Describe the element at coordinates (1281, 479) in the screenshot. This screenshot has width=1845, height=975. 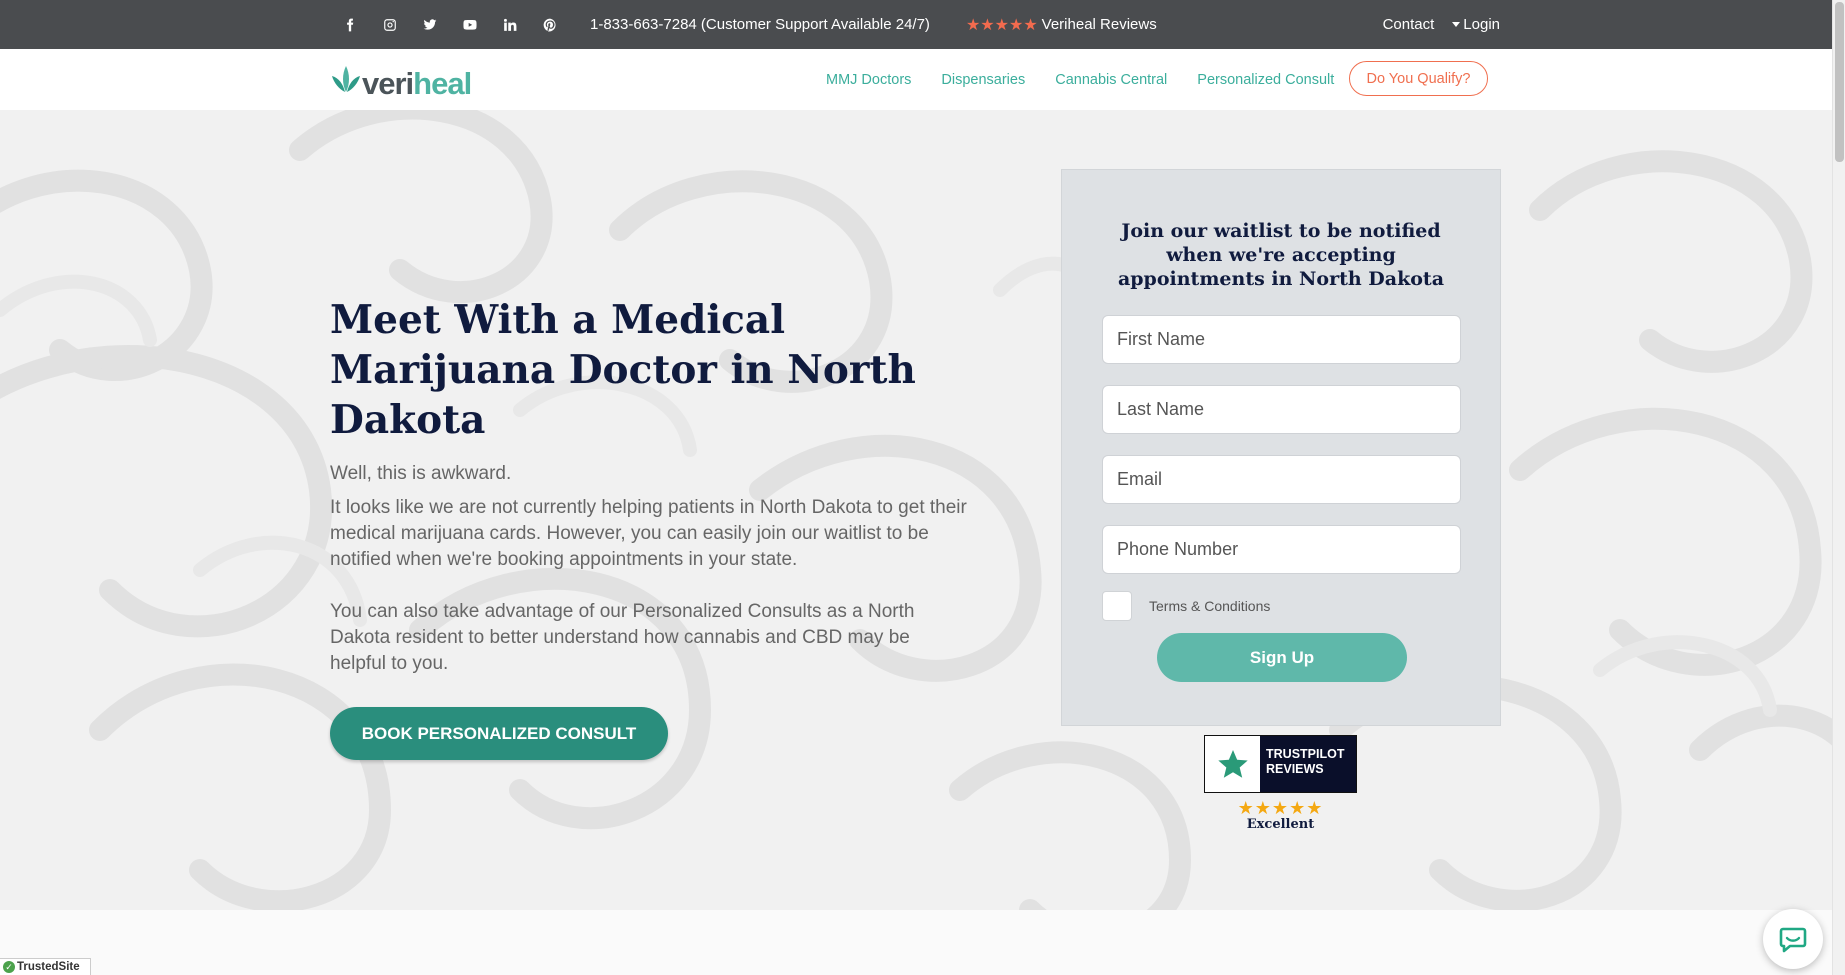
I see `email-field: Email` at that location.